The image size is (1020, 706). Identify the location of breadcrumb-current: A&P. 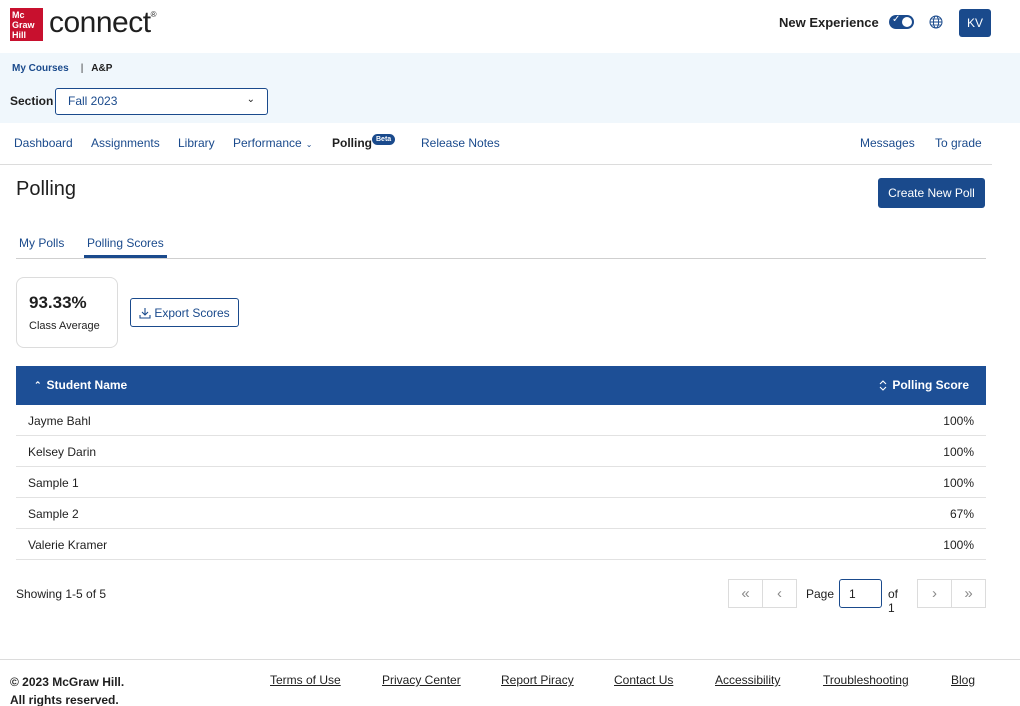
(102, 68).